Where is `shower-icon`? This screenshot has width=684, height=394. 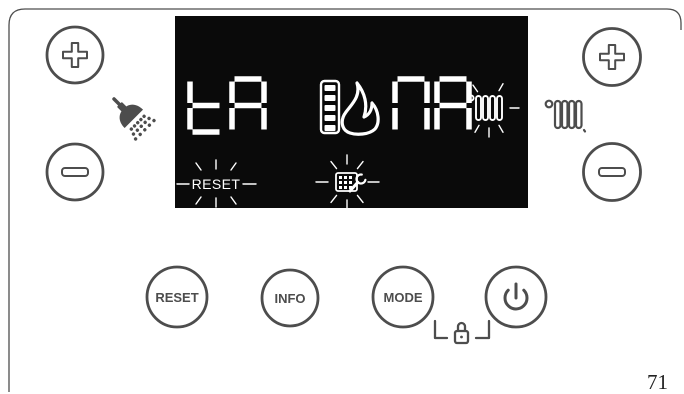
shower-icon is located at coordinates (134, 119).